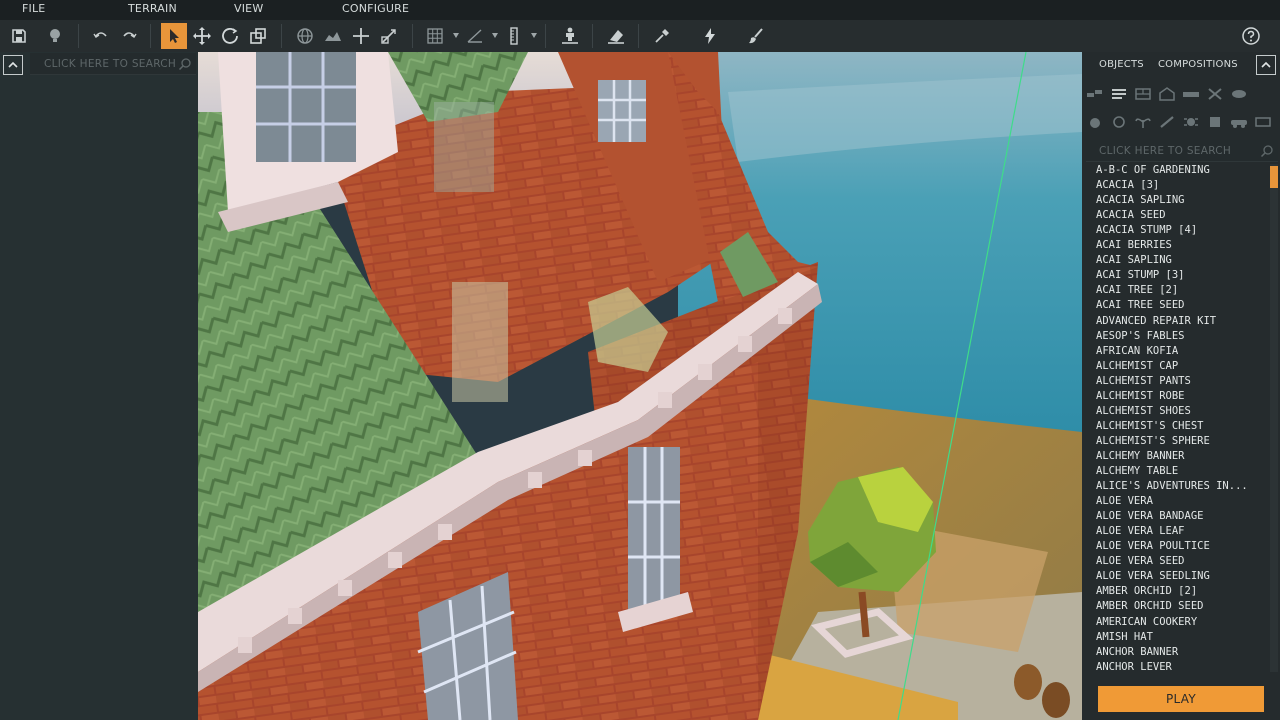  What do you see at coordinates (1182, 151) in the screenshot?
I see `objects-search-input: CLICK HERE TO SEARCH` at bounding box center [1182, 151].